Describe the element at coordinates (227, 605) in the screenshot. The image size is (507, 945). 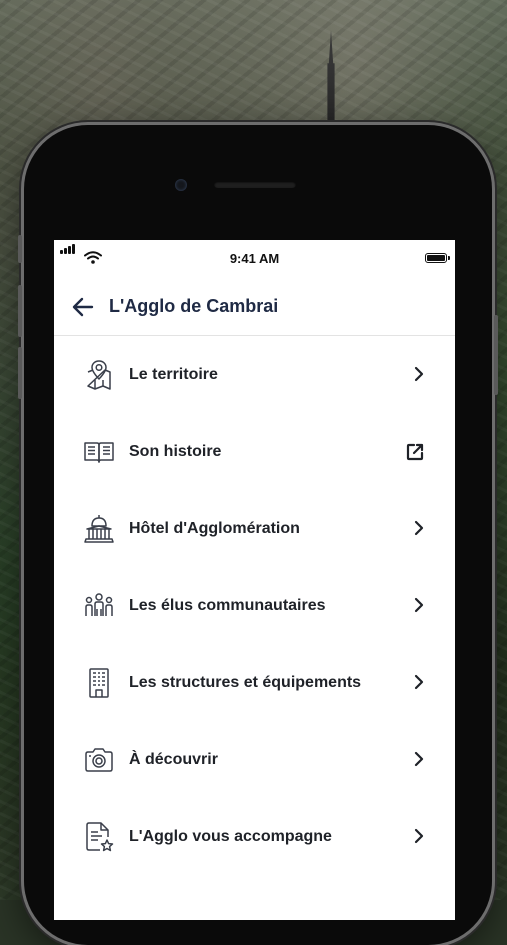
I see `menu-item-label: Les élus communautaires` at that location.